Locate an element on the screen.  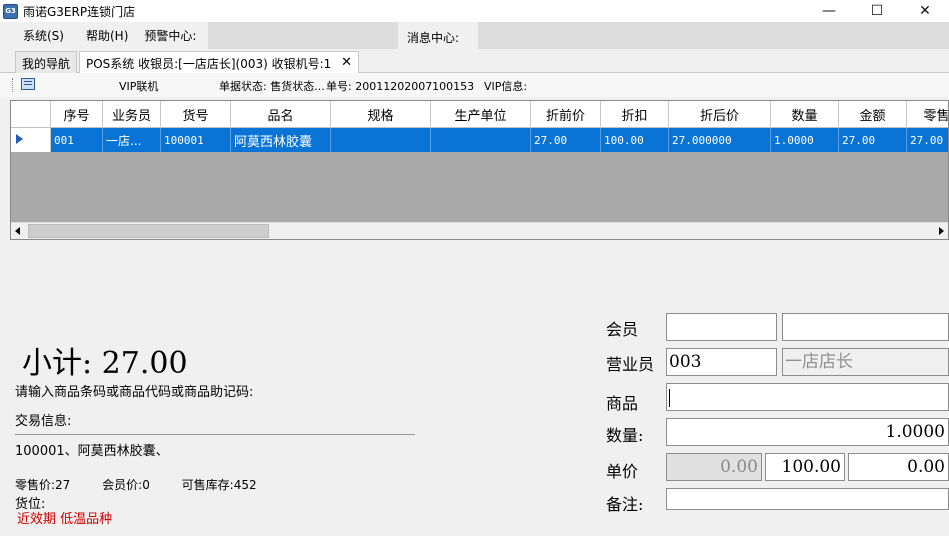
trade-info-text: 100001、阿莫西林胶囊、 is located at coordinates (92, 451).